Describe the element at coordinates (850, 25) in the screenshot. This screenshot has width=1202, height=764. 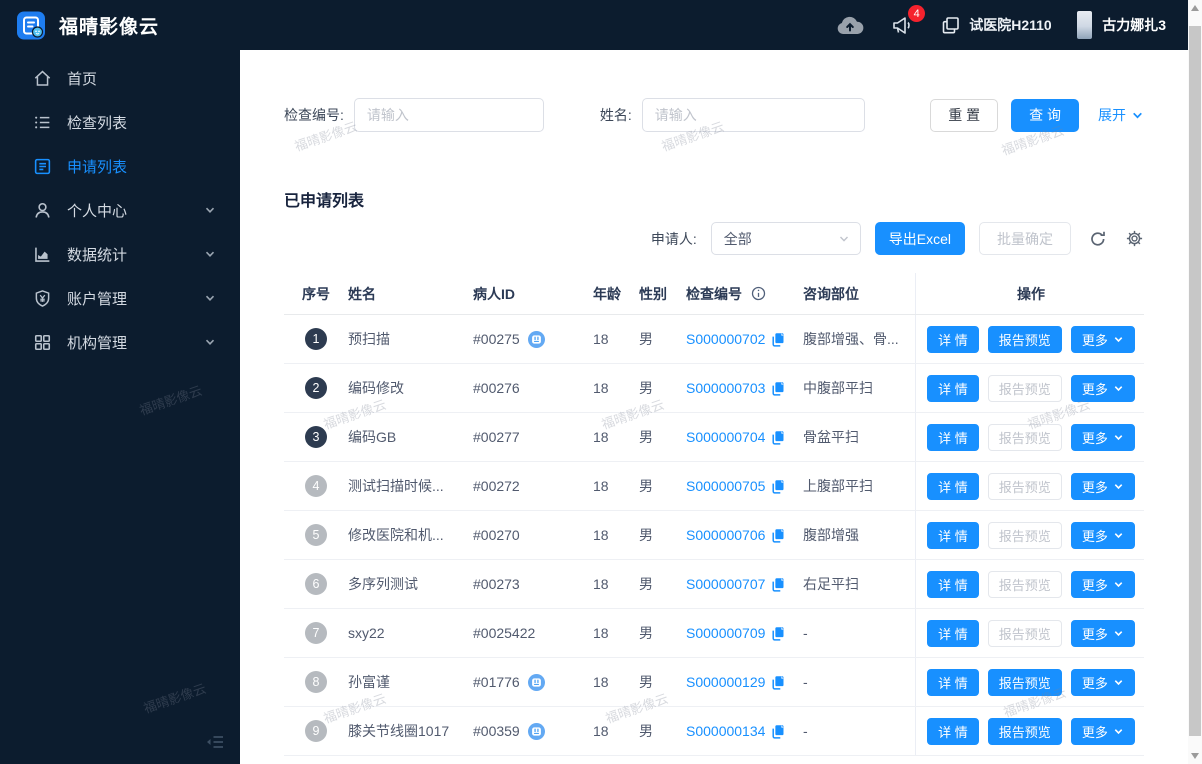
I see `cloud-upload-icon` at that location.